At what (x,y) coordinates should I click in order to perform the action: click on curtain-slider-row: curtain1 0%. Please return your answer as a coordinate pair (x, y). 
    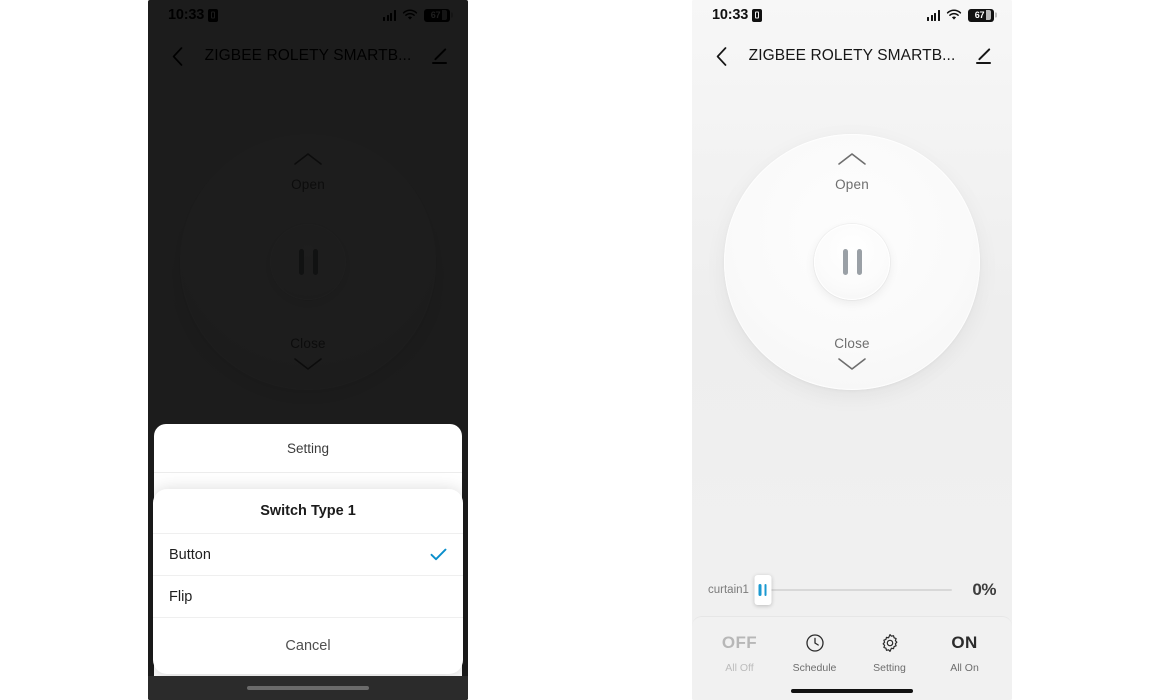
    Looking at the image, I should click on (852, 590).